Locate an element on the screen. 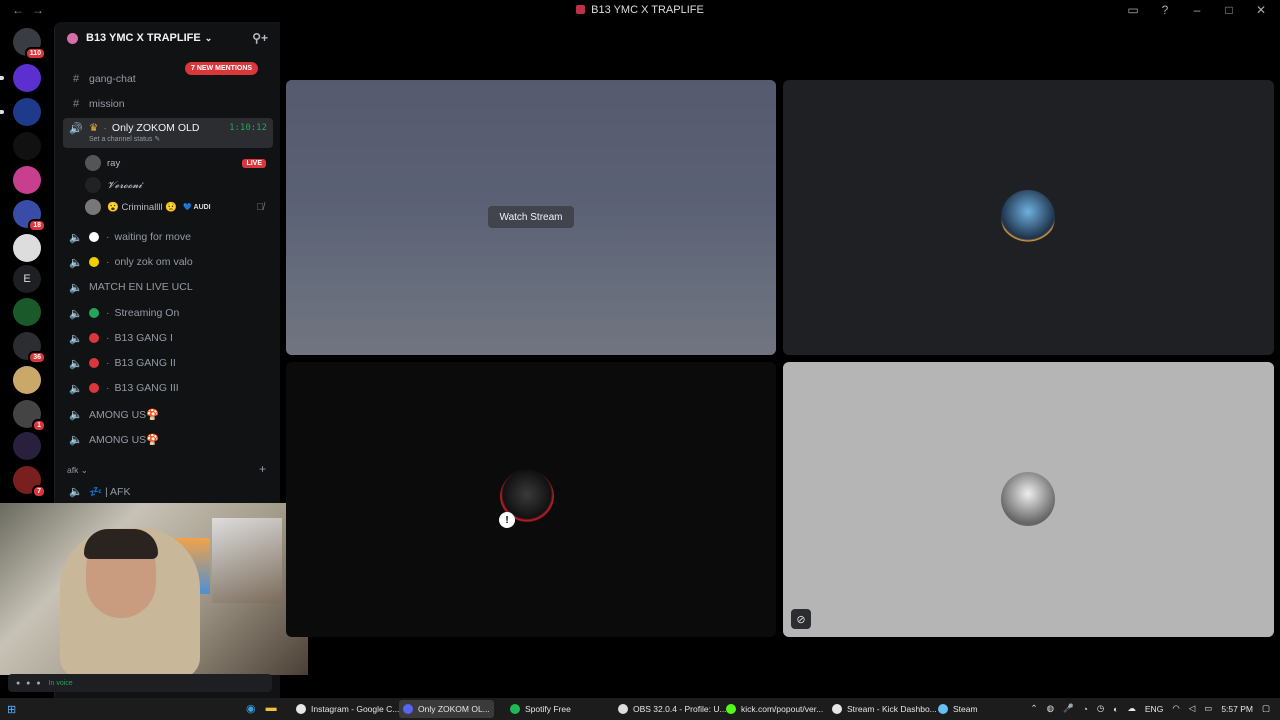 The height and width of the screenshot is (720, 1280). text-channel: # mission is located at coordinates (168, 104).